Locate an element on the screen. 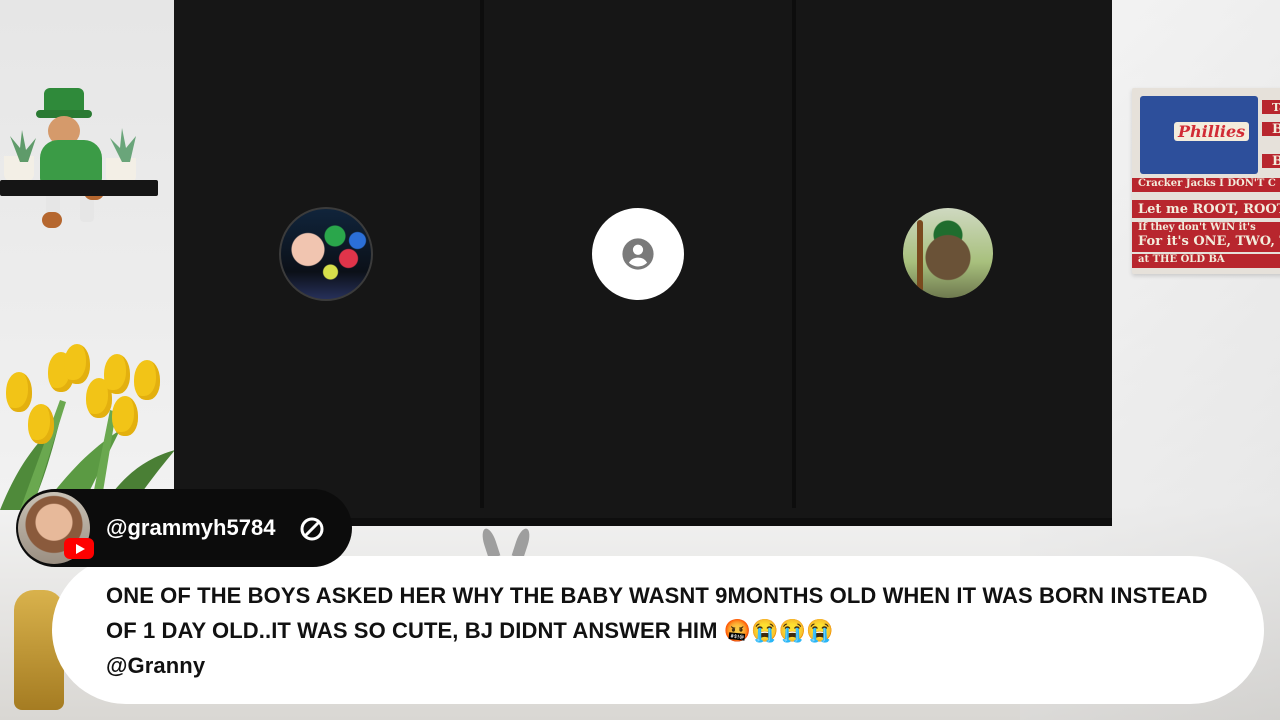 The image size is (1280, 720). flag-text-line: For it's ONE, TWO, TH is located at coordinates (1209, 241).